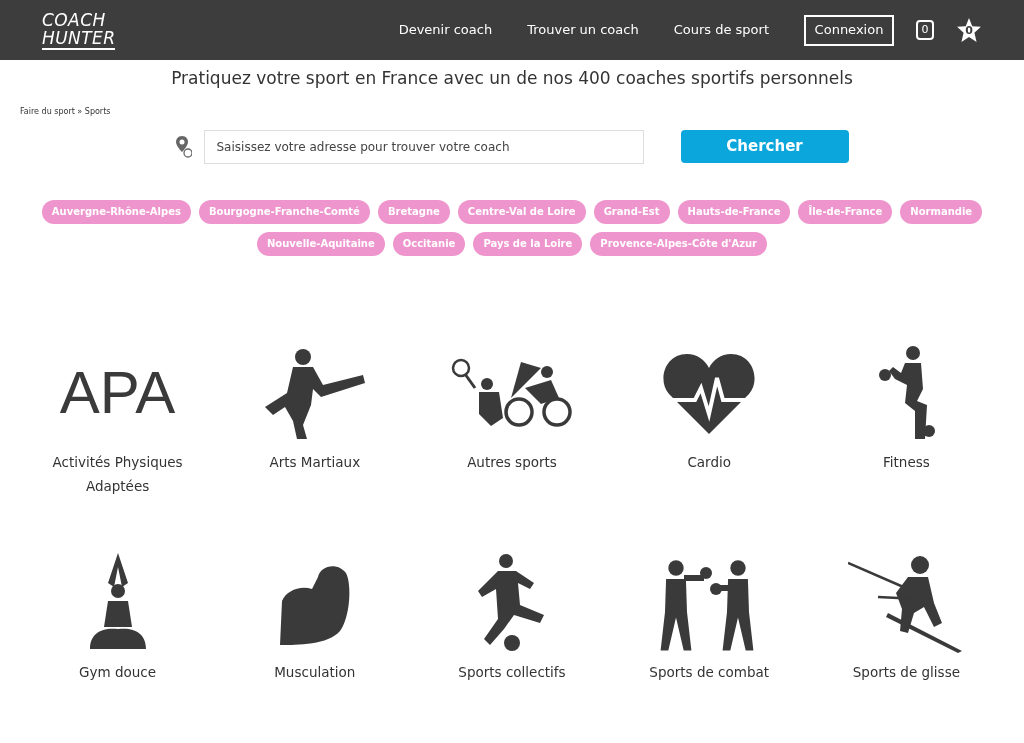 This screenshot has width=1024, height=743. What do you see at coordinates (906, 671) in the screenshot?
I see `sport-label: Sports de glisse` at bounding box center [906, 671].